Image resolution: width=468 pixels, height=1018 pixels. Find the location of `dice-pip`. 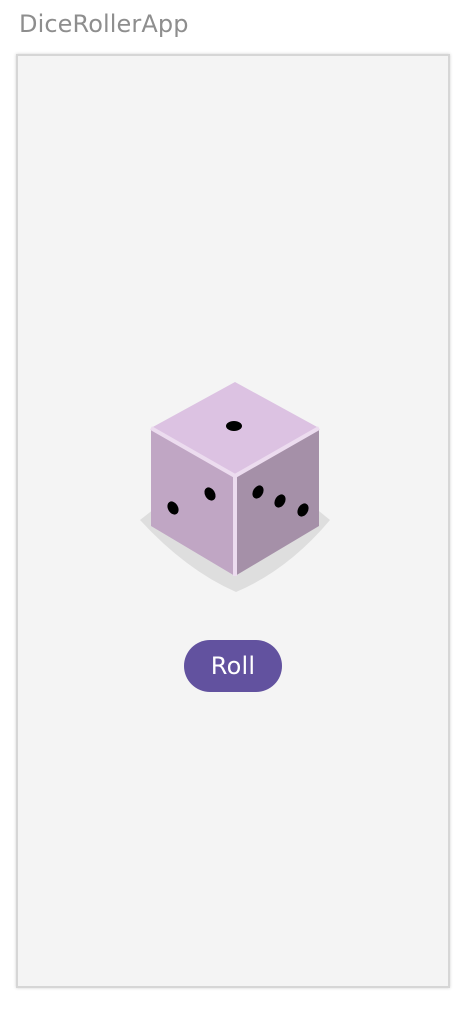

dice-pip is located at coordinates (234, 426).